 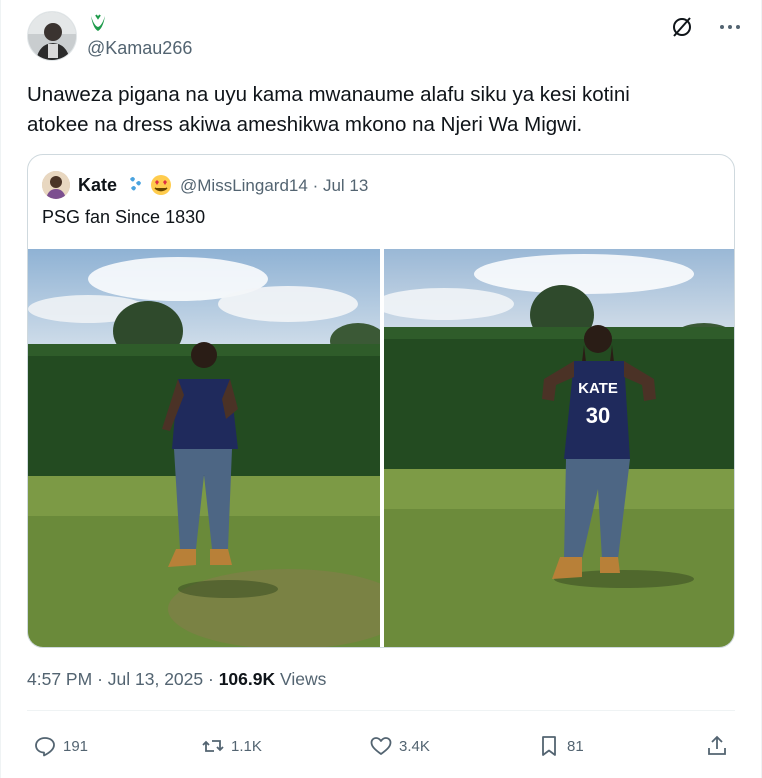 I want to click on share-button, so click(x=717, y=746).